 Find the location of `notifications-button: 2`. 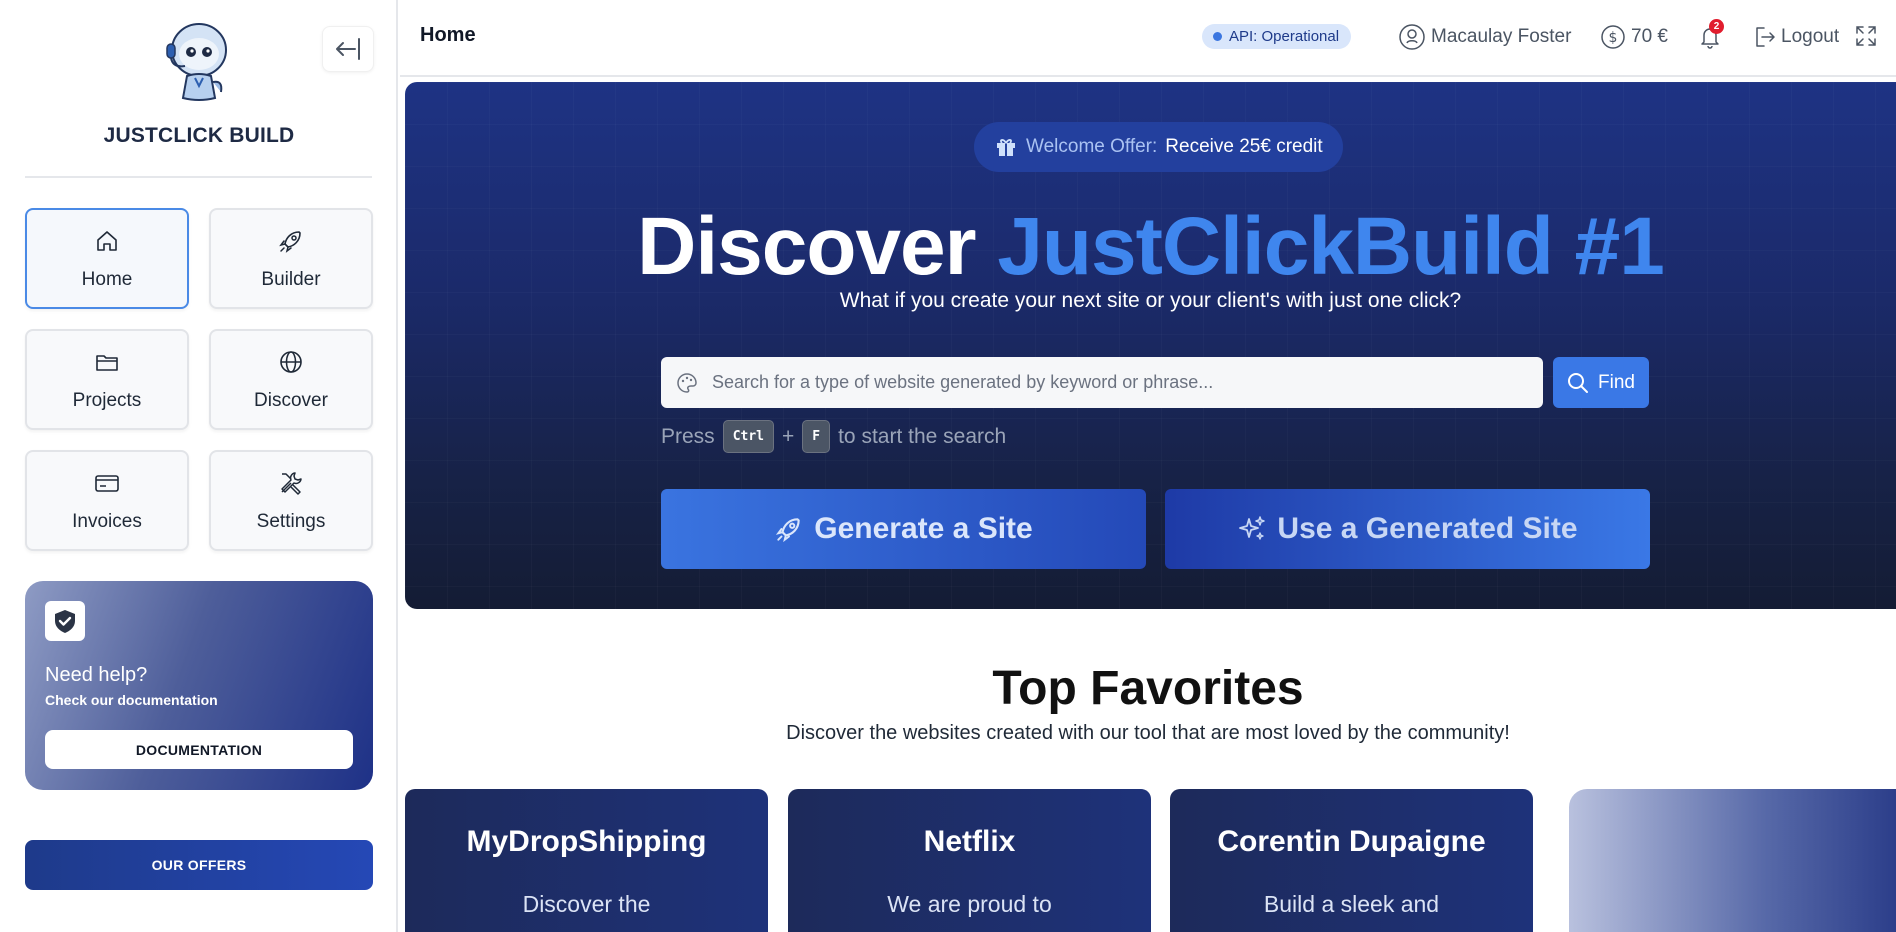

notifications-button: 2 is located at coordinates (1711, 35).